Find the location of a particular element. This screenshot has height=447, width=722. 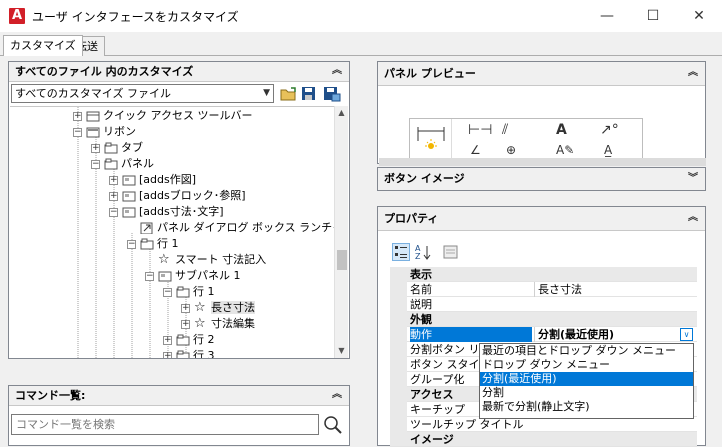

tree-item-label: パネル ダイアログ ボックス ランチャー is located at coordinates (252, 227).